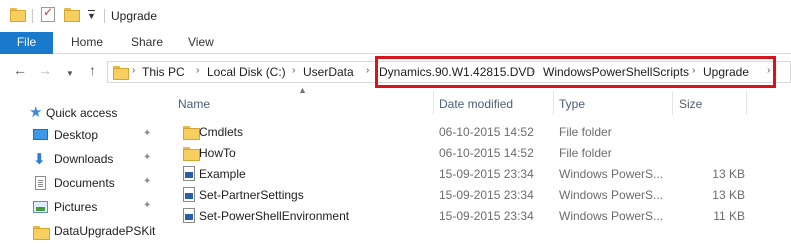 The image size is (791, 246). Describe the element at coordinates (134, 16) in the screenshot. I see `window-title: Upgrade` at that location.